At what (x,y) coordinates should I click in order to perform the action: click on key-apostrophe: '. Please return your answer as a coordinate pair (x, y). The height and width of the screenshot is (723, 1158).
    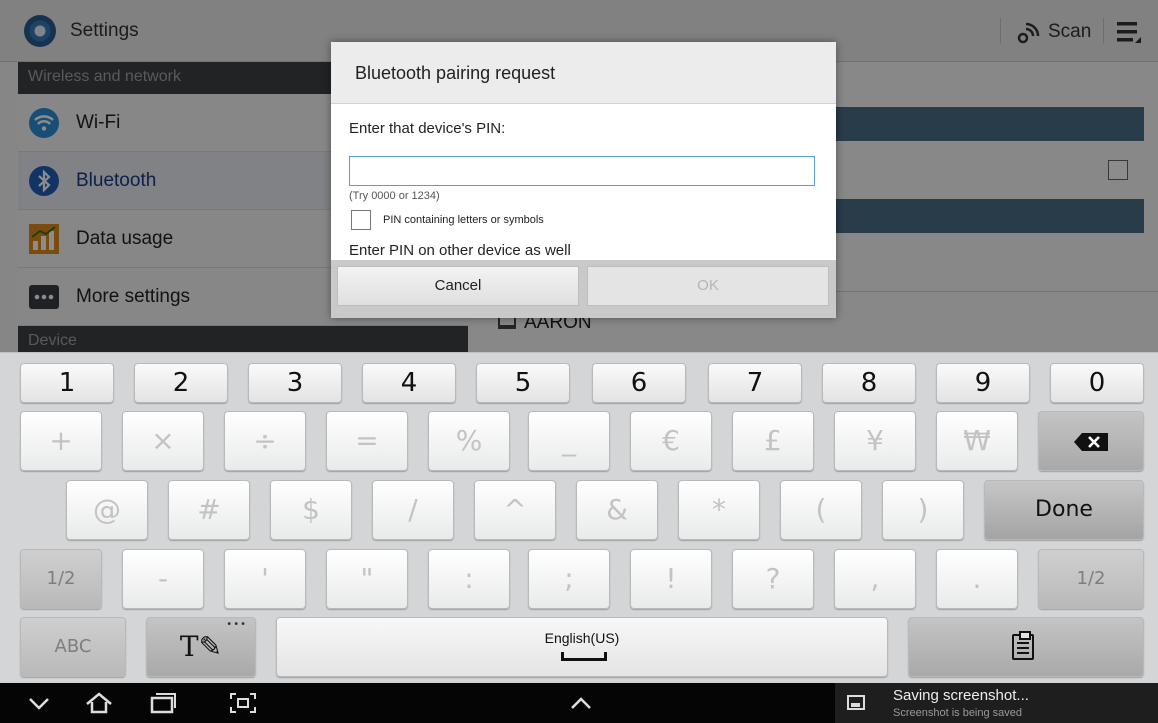
    Looking at the image, I should click on (265, 579).